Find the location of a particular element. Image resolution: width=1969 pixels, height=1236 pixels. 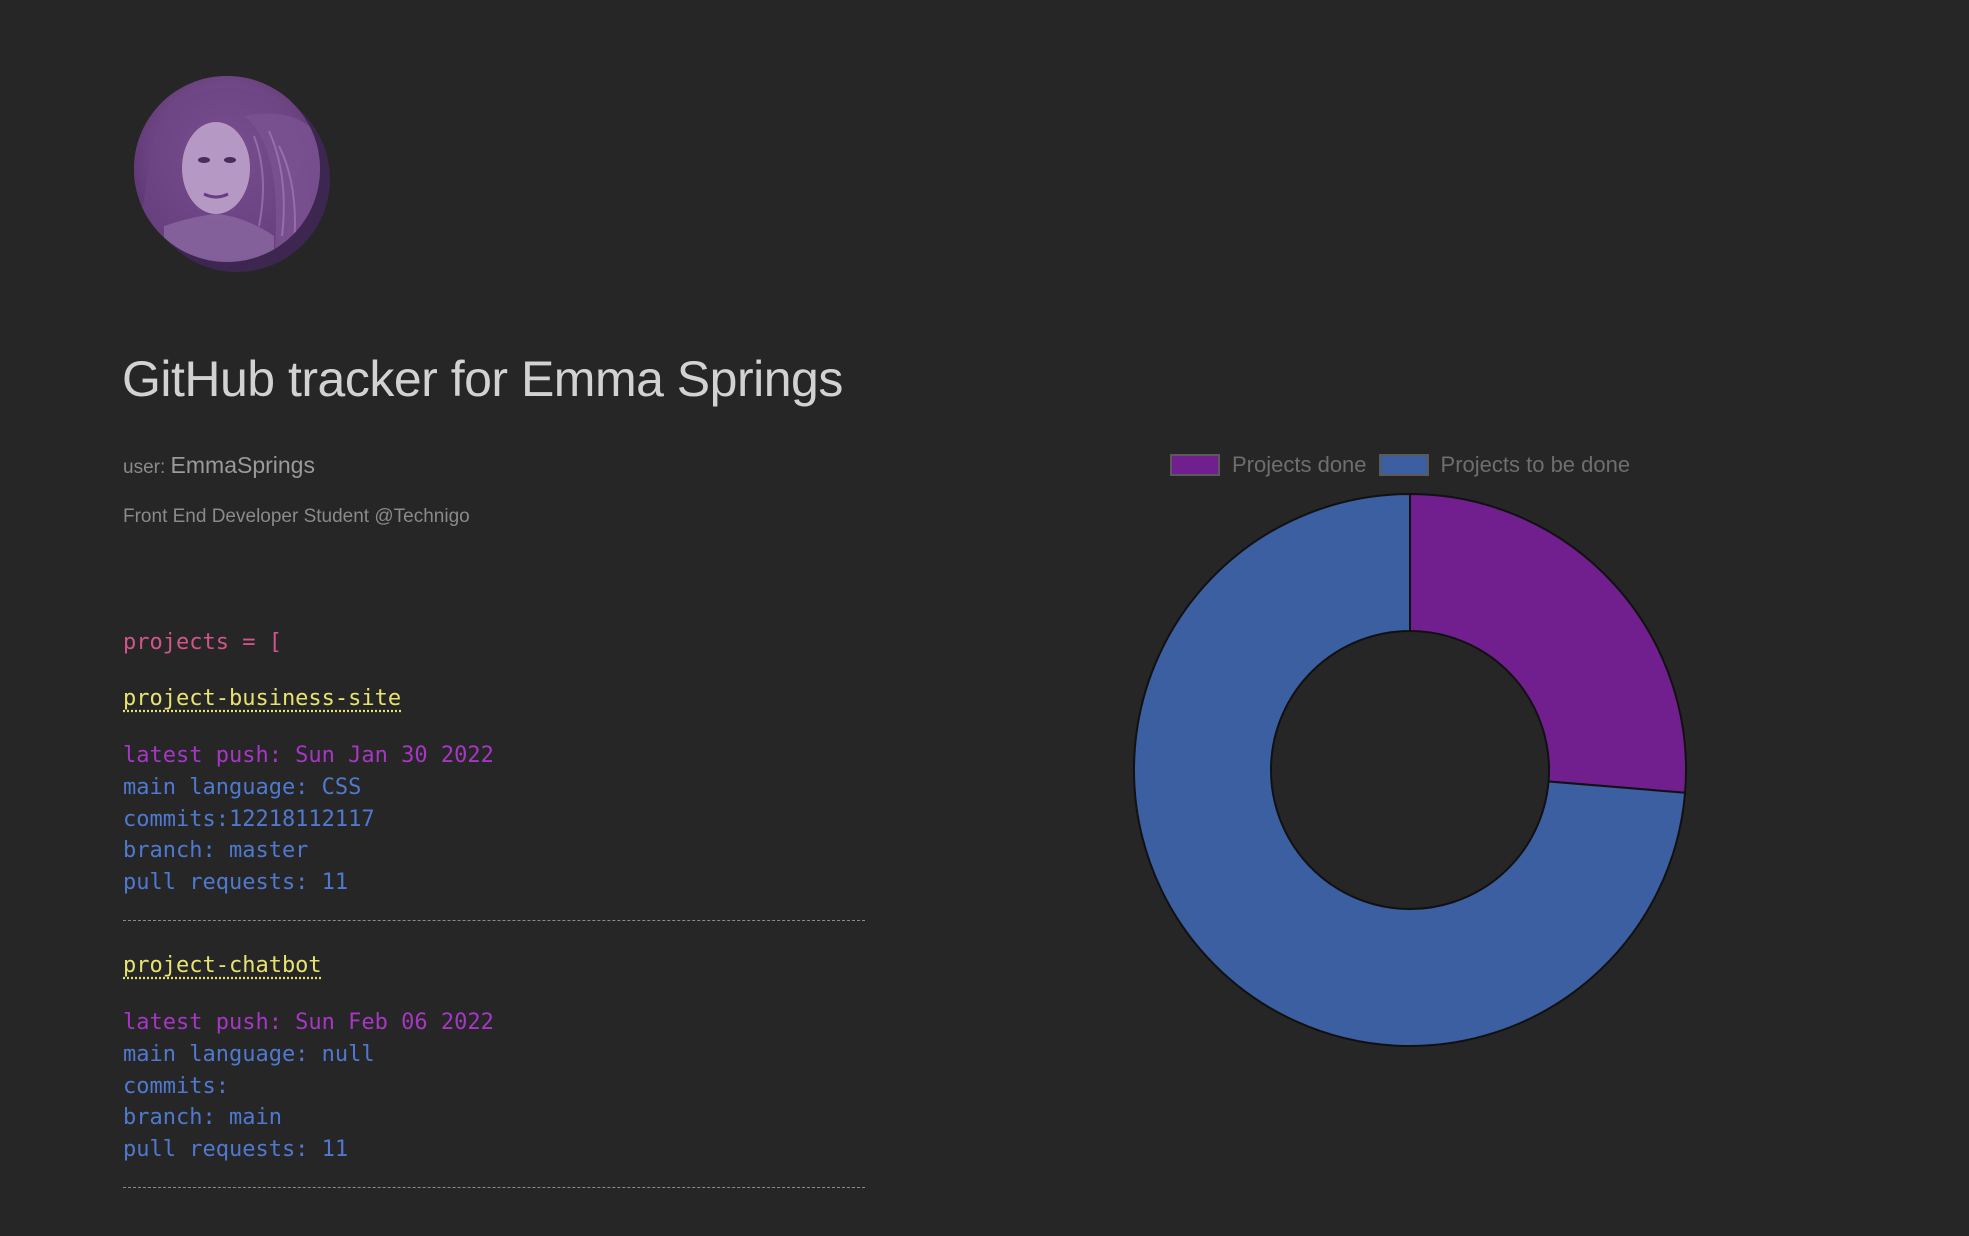

commits-count: commits:12218112117 is located at coordinates (249, 819).